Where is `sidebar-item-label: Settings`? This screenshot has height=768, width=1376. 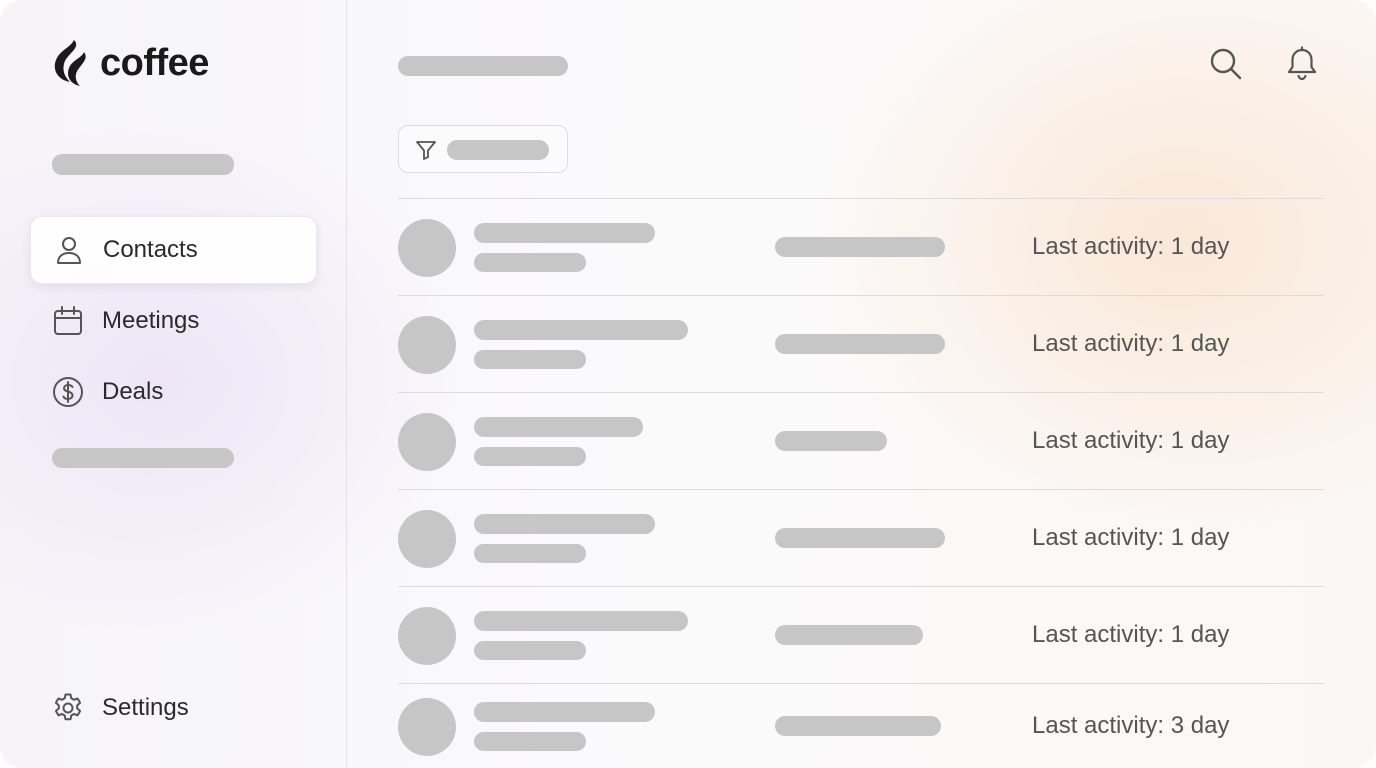 sidebar-item-label: Settings is located at coordinates (145, 707).